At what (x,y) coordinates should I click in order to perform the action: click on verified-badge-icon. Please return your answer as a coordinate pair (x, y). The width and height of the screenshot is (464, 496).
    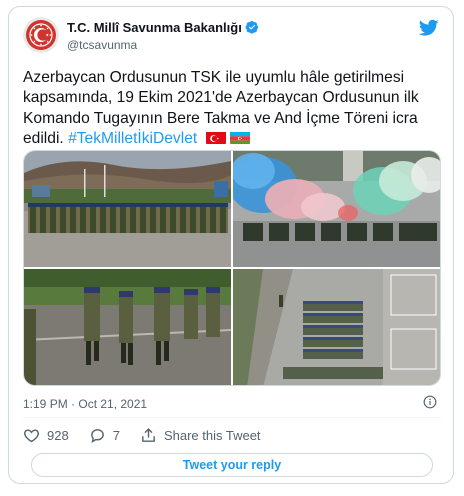
    Looking at the image, I should click on (251, 27).